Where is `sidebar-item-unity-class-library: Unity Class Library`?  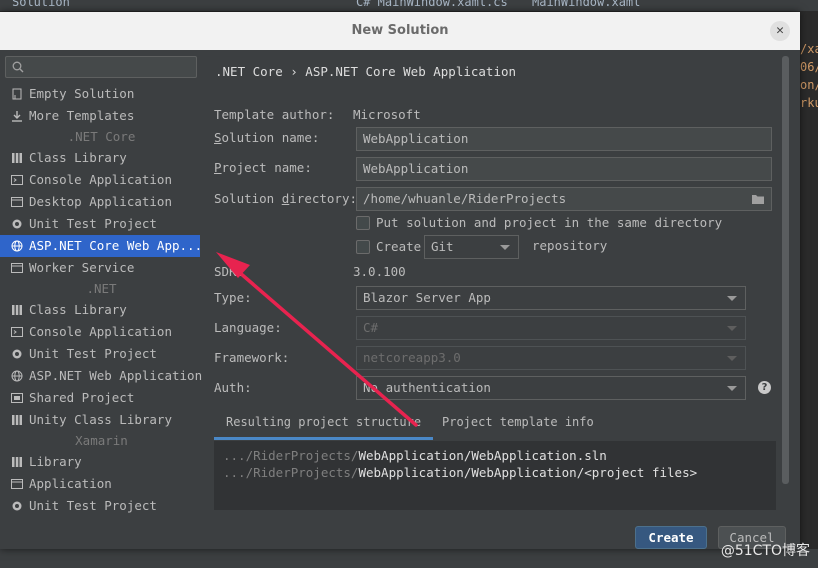 sidebar-item-unity-class-library: Unity Class Library is located at coordinates (101, 420).